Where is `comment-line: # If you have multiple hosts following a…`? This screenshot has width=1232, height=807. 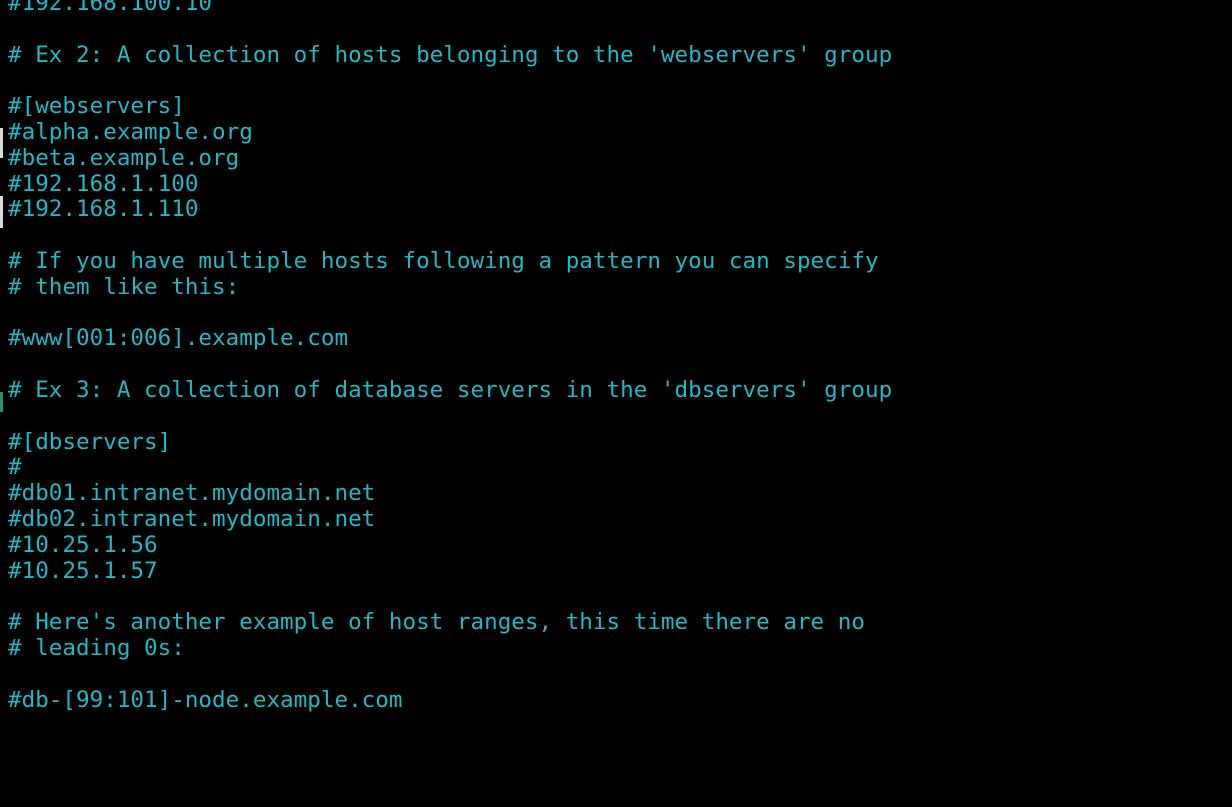
comment-line: # If you have multiple hosts following a… is located at coordinates (443, 260).